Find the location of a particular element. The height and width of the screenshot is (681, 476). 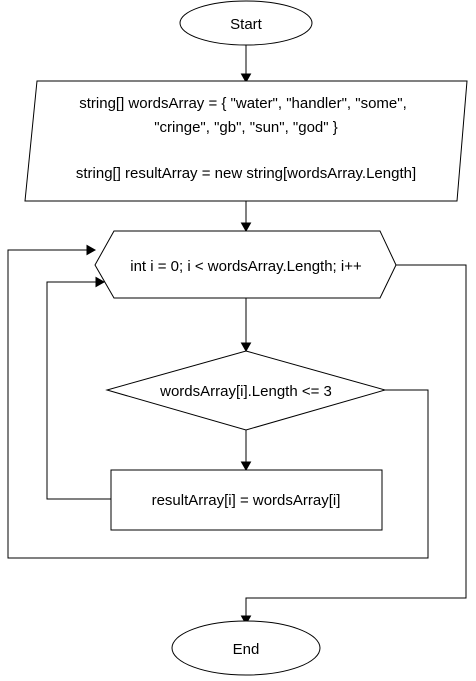

end-label: End is located at coordinates (246, 649).